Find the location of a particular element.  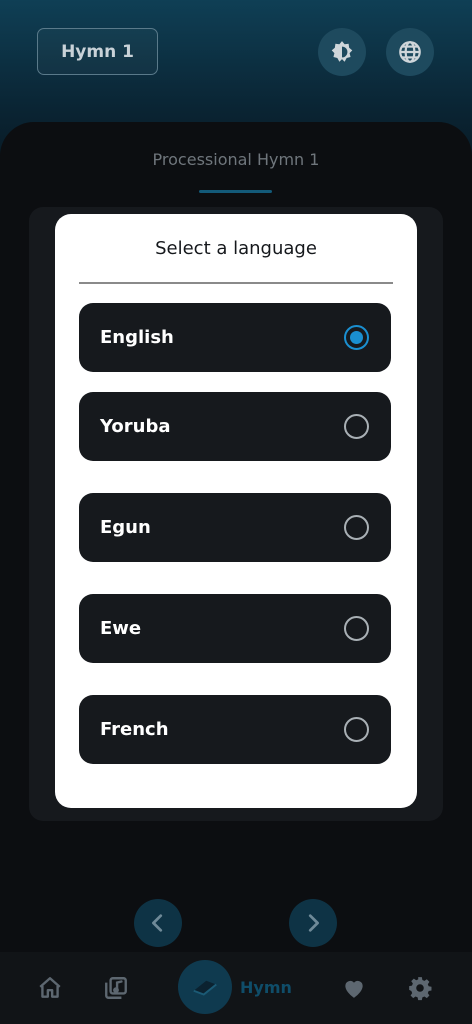

brightness-icon is located at coordinates (342, 51).